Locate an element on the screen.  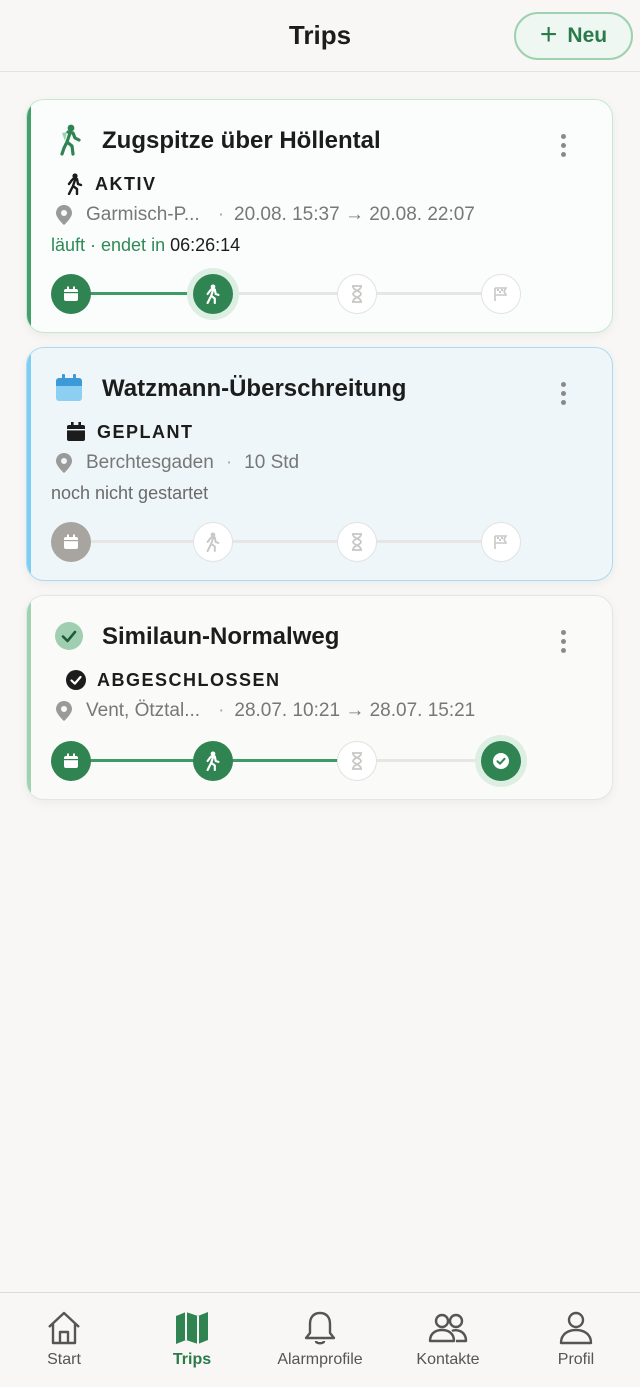
status-badge: AKTIV is located at coordinates (111, 184).